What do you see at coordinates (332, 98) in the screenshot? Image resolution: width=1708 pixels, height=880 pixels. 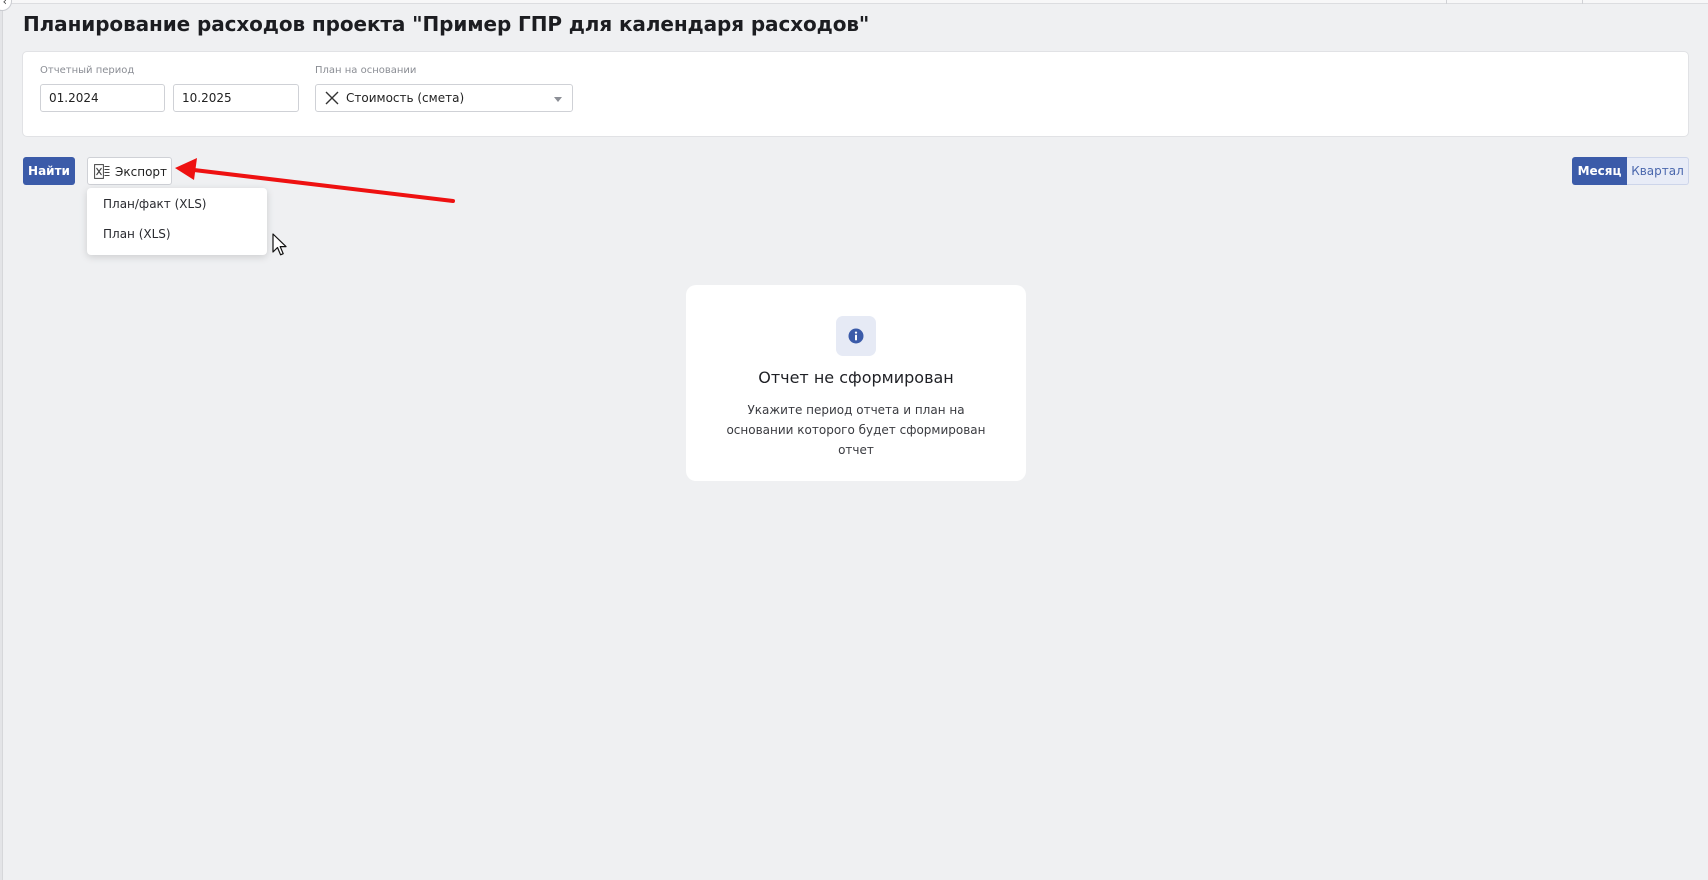 I see `close-icon` at bounding box center [332, 98].